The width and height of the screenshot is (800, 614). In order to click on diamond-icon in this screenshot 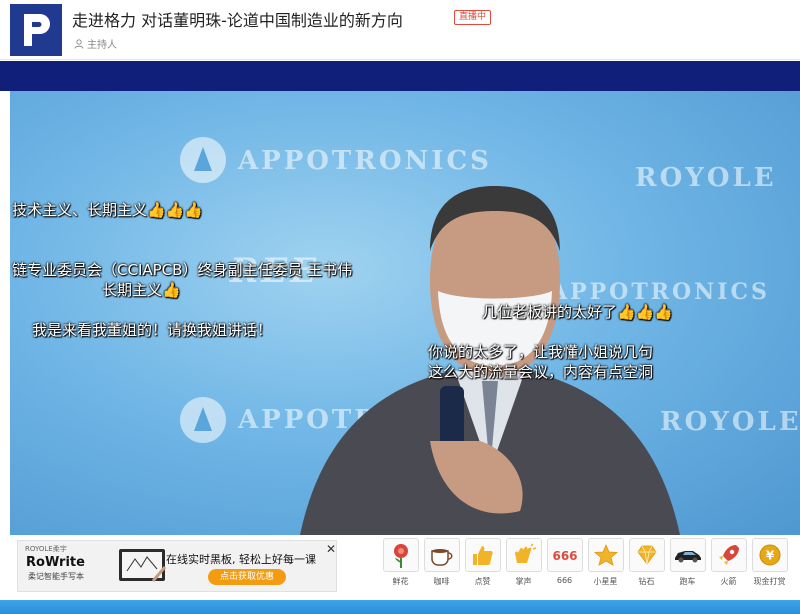, I will do `click(646, 555)`.